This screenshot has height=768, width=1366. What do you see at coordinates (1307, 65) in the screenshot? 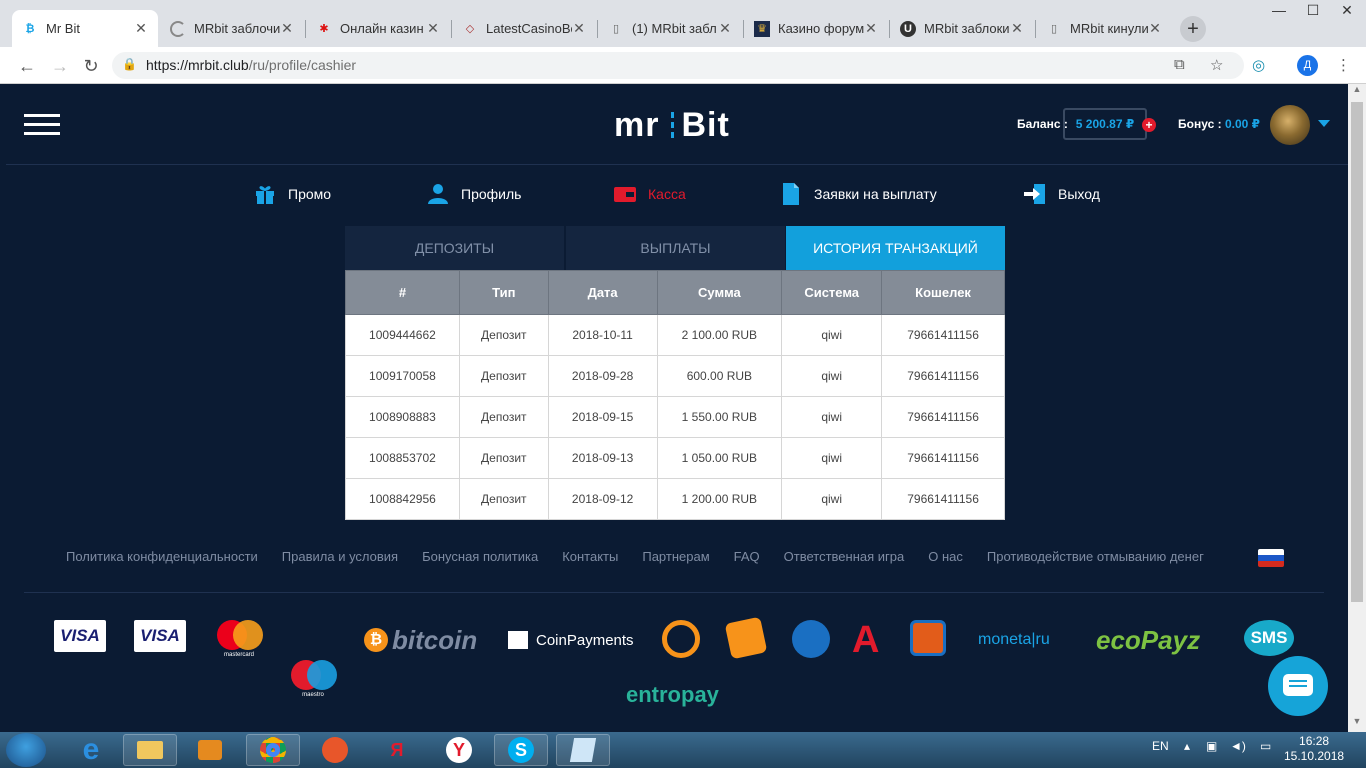
I see `profile-avatar-button: Д` at bounding box center [1307, 65].